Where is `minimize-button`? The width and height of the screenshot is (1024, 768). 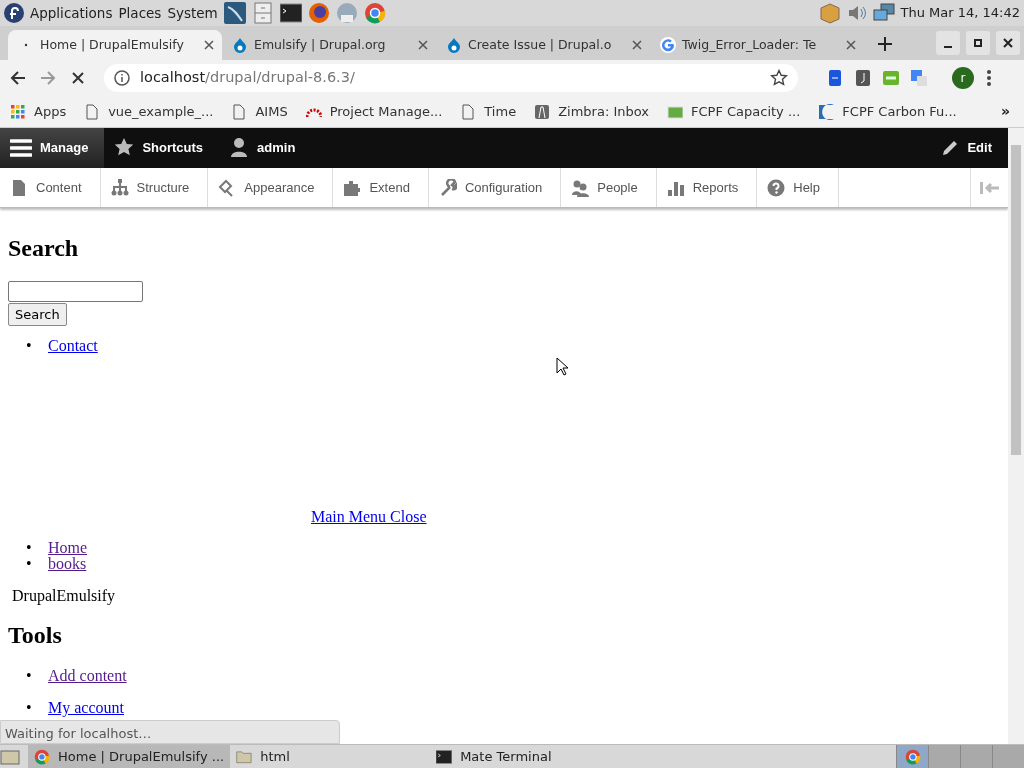 minimize-button is located at coordinates (948, 43).